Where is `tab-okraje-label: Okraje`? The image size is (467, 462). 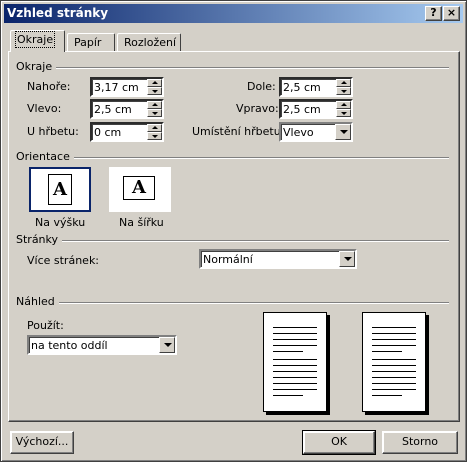 tab-okraje-label: Okraje is located at coordinates (35, 39).